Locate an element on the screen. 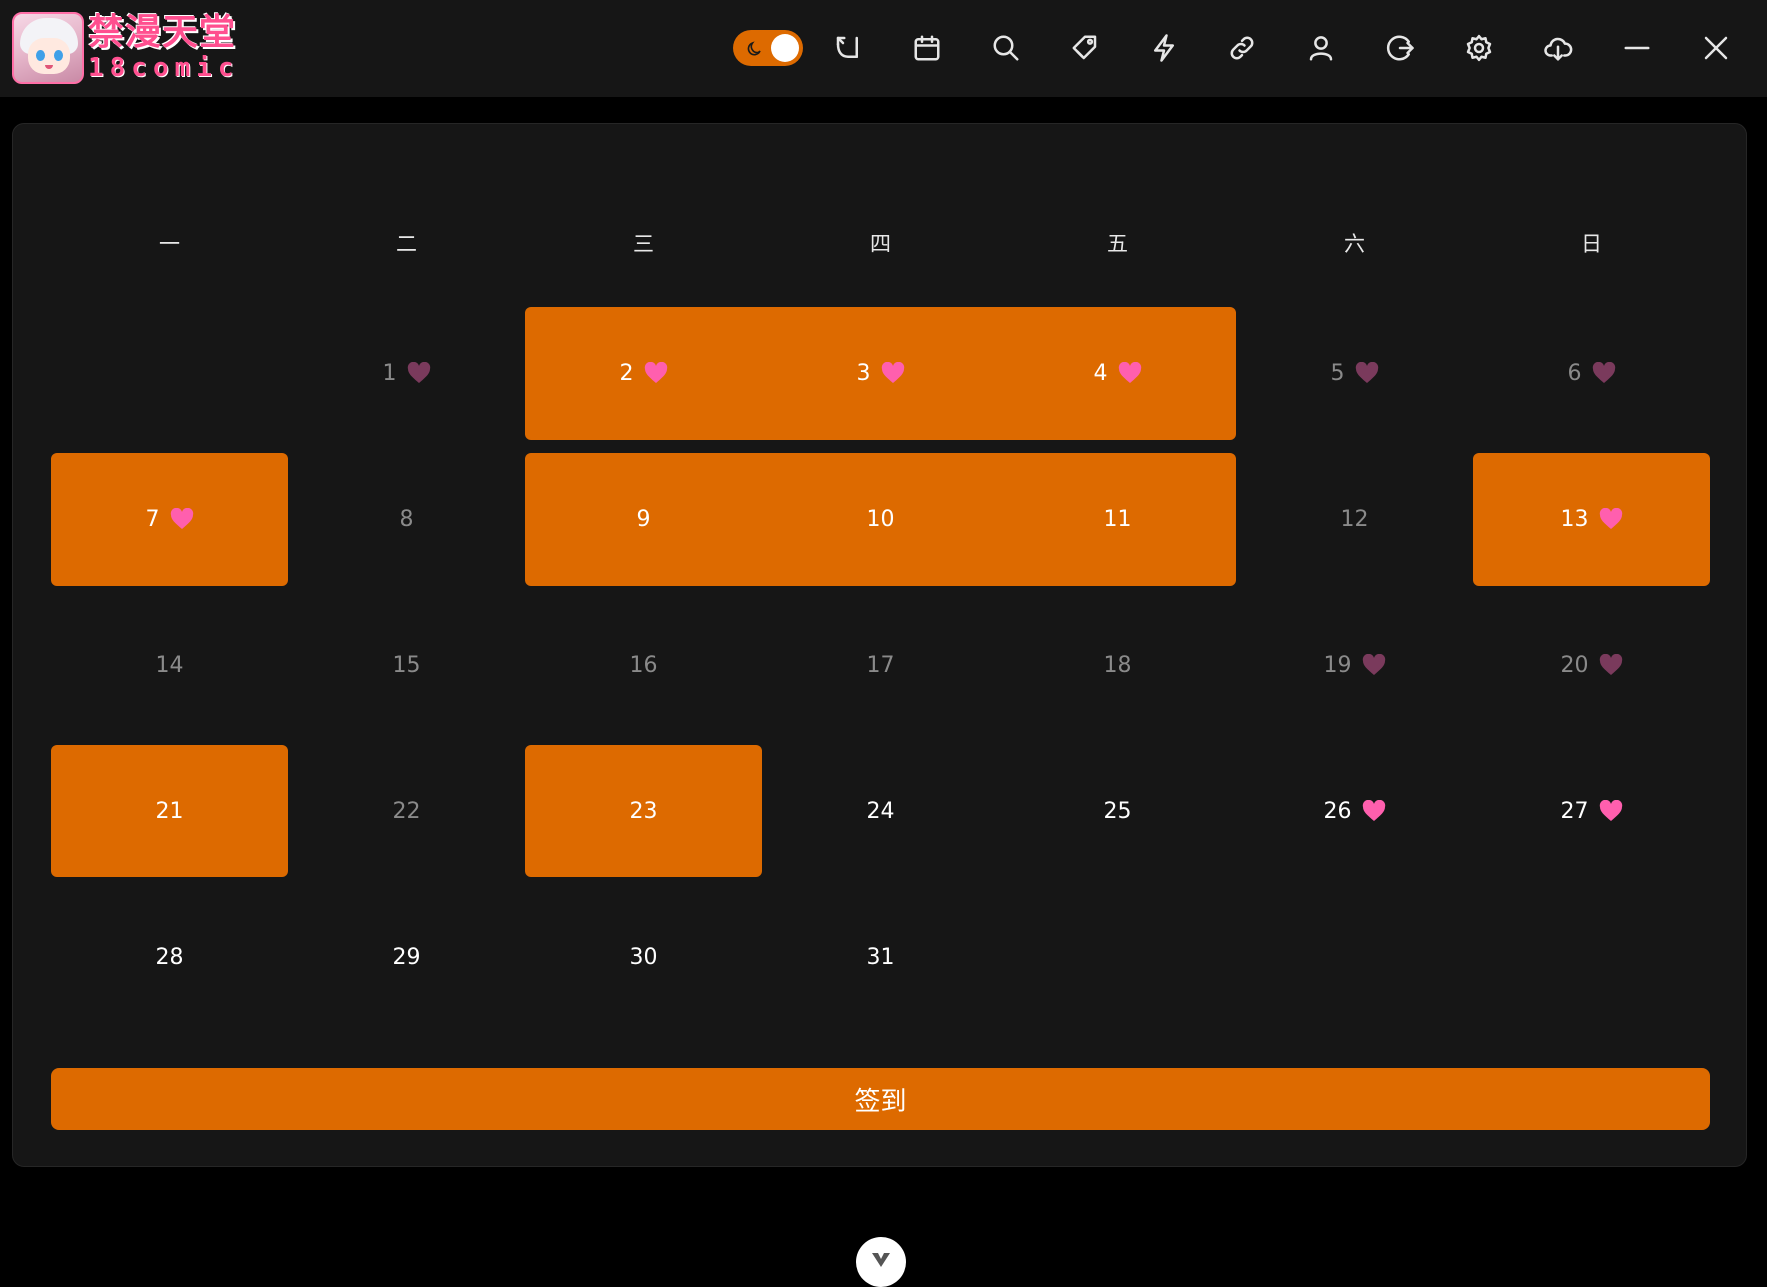 The image size is (1767, 1287). search-icon is located at coordinates (1006, 48).